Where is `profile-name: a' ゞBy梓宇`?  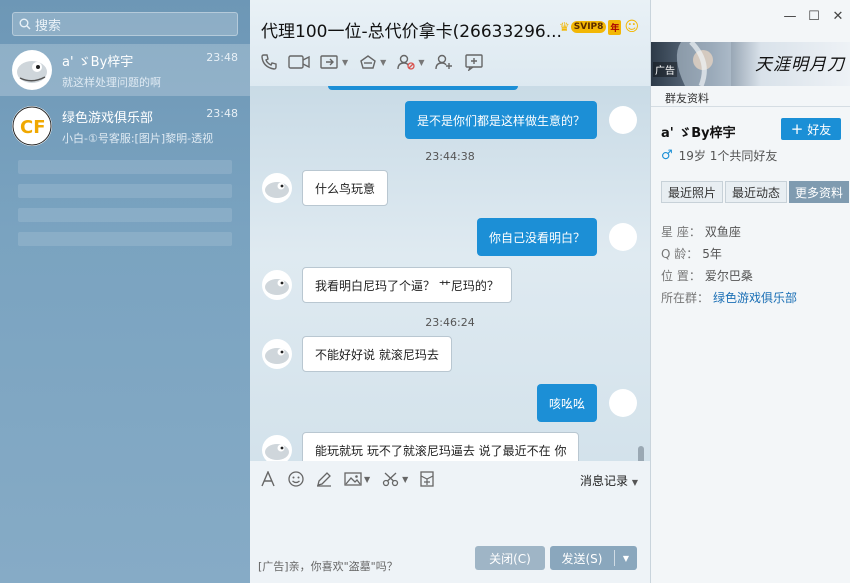 profile-name: a' ゞBy梓宇 is located at coordinates (698, 133).